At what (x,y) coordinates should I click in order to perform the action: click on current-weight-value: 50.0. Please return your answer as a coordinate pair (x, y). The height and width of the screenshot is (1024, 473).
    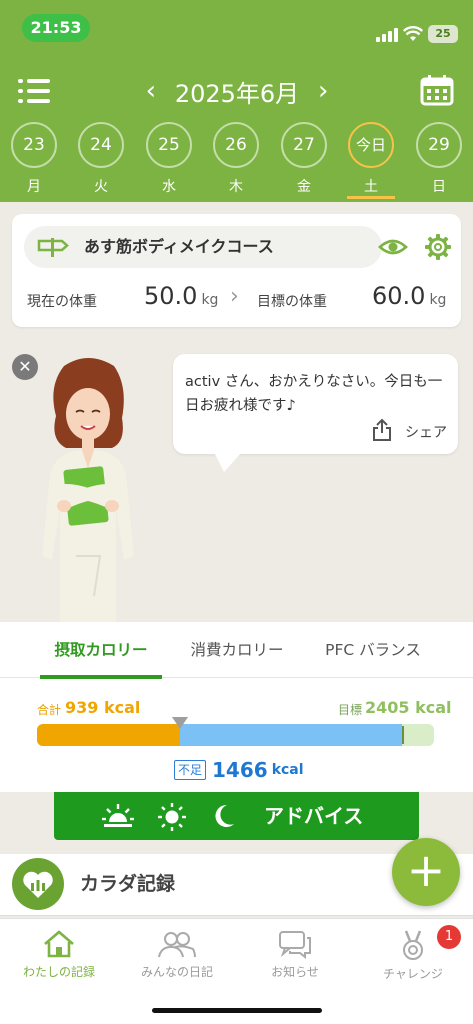
    Looking at the image, I should click on (171, 296).